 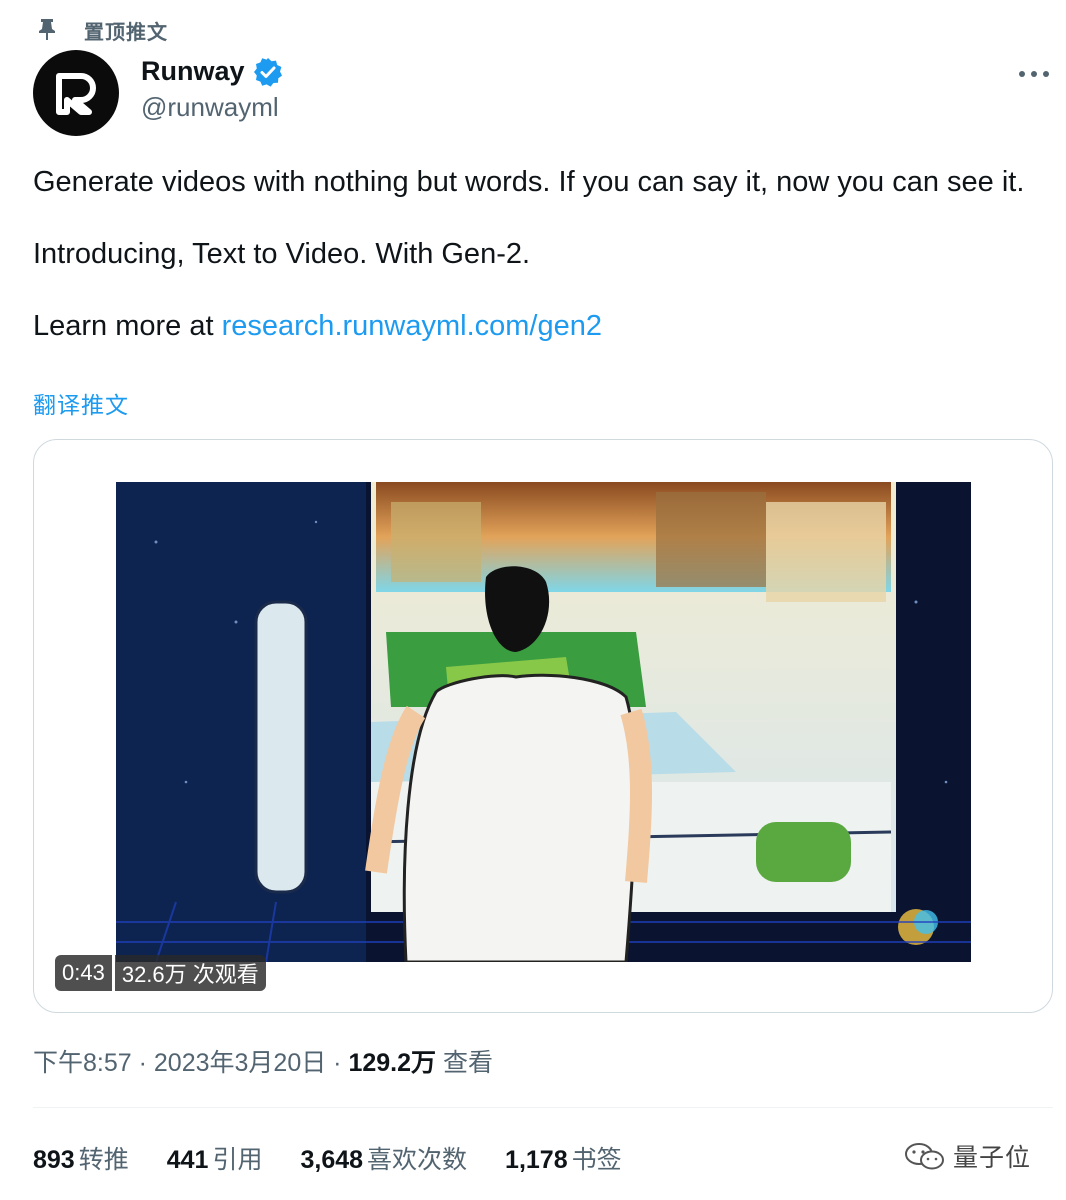 I want to click on watermark: 量子位, so click(x=967, y=1156).